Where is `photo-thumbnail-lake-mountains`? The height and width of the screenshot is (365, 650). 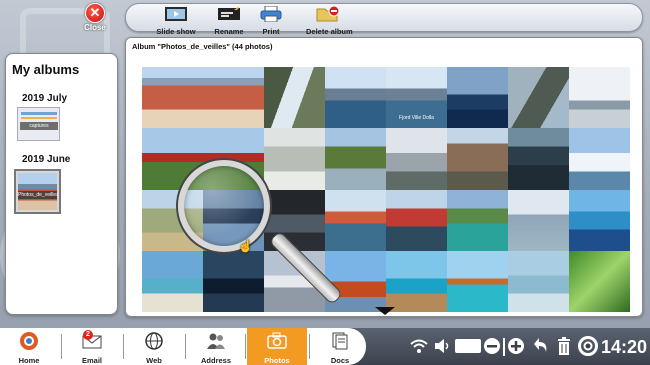 photo-thumbnail-lake-mountains is located at coordinates (355, 98).